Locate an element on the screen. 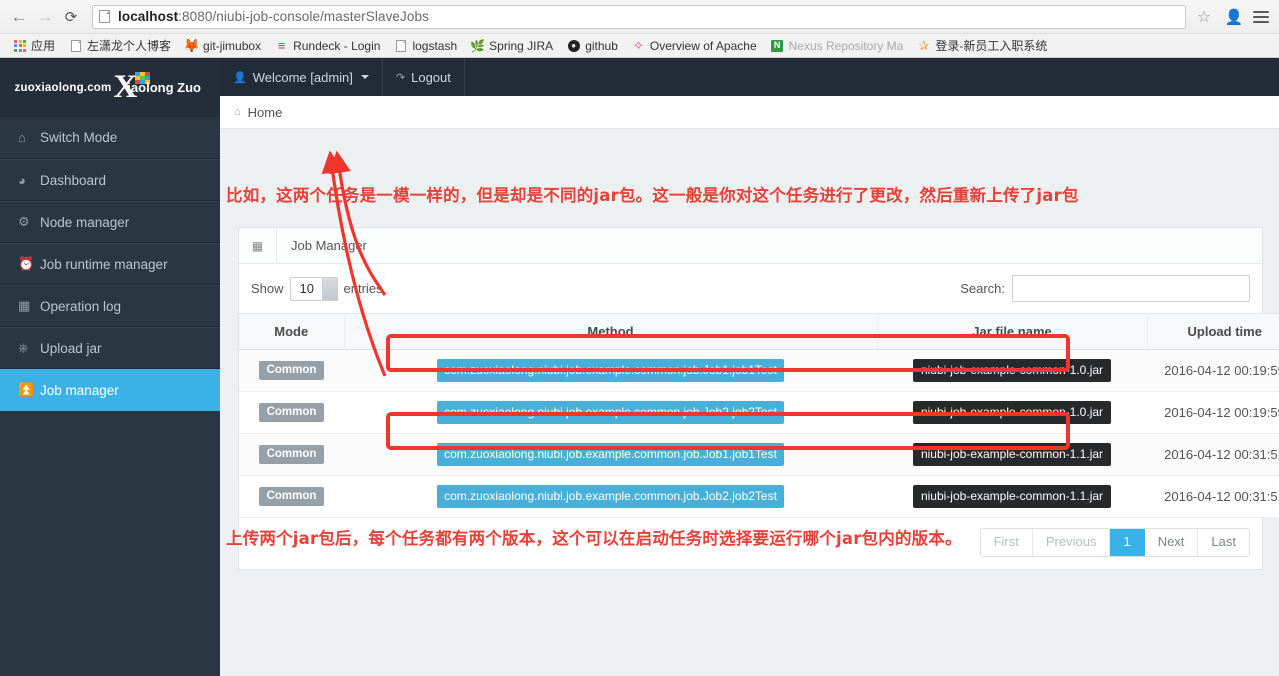 This screenshot has height=676, width=1279. bookmark-github: ● github is located at coordinates (592, 45).